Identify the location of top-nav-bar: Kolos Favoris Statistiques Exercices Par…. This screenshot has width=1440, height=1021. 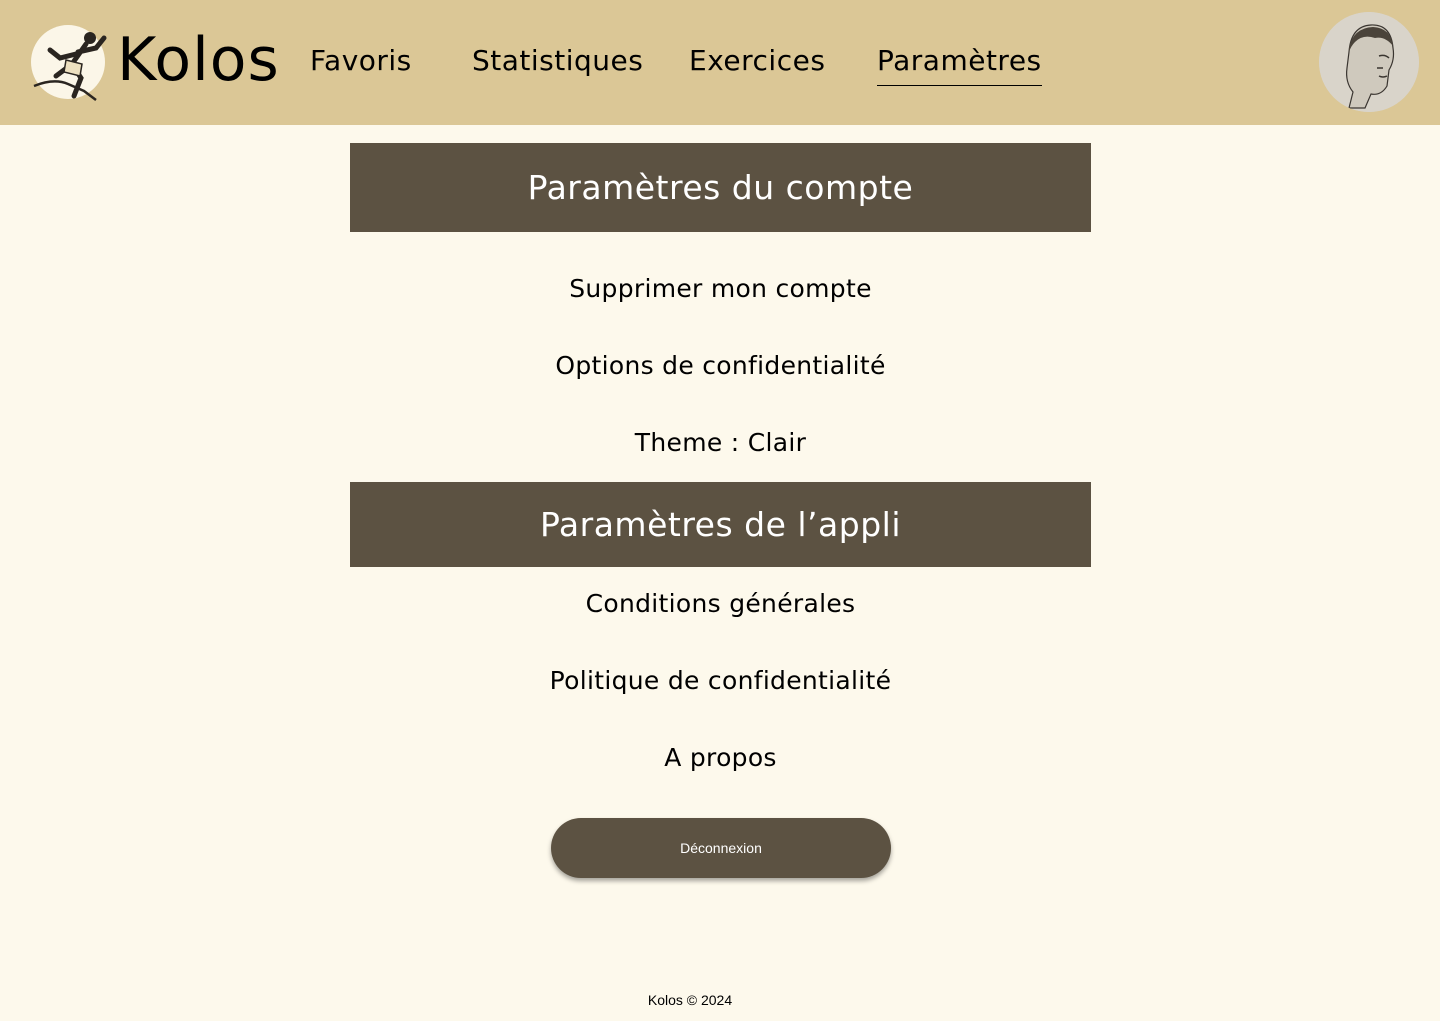
(720, 62).